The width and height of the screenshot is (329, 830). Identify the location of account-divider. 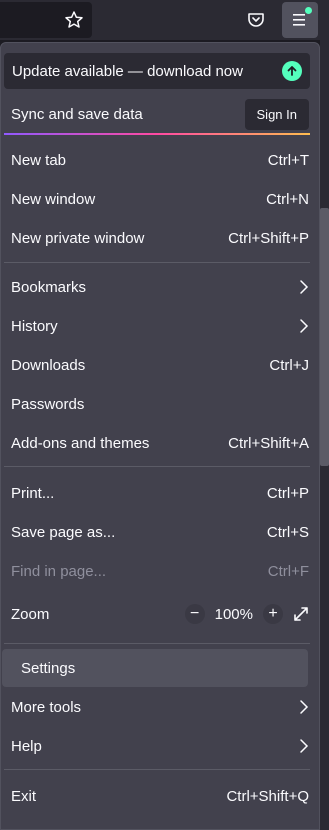
(157, 134).